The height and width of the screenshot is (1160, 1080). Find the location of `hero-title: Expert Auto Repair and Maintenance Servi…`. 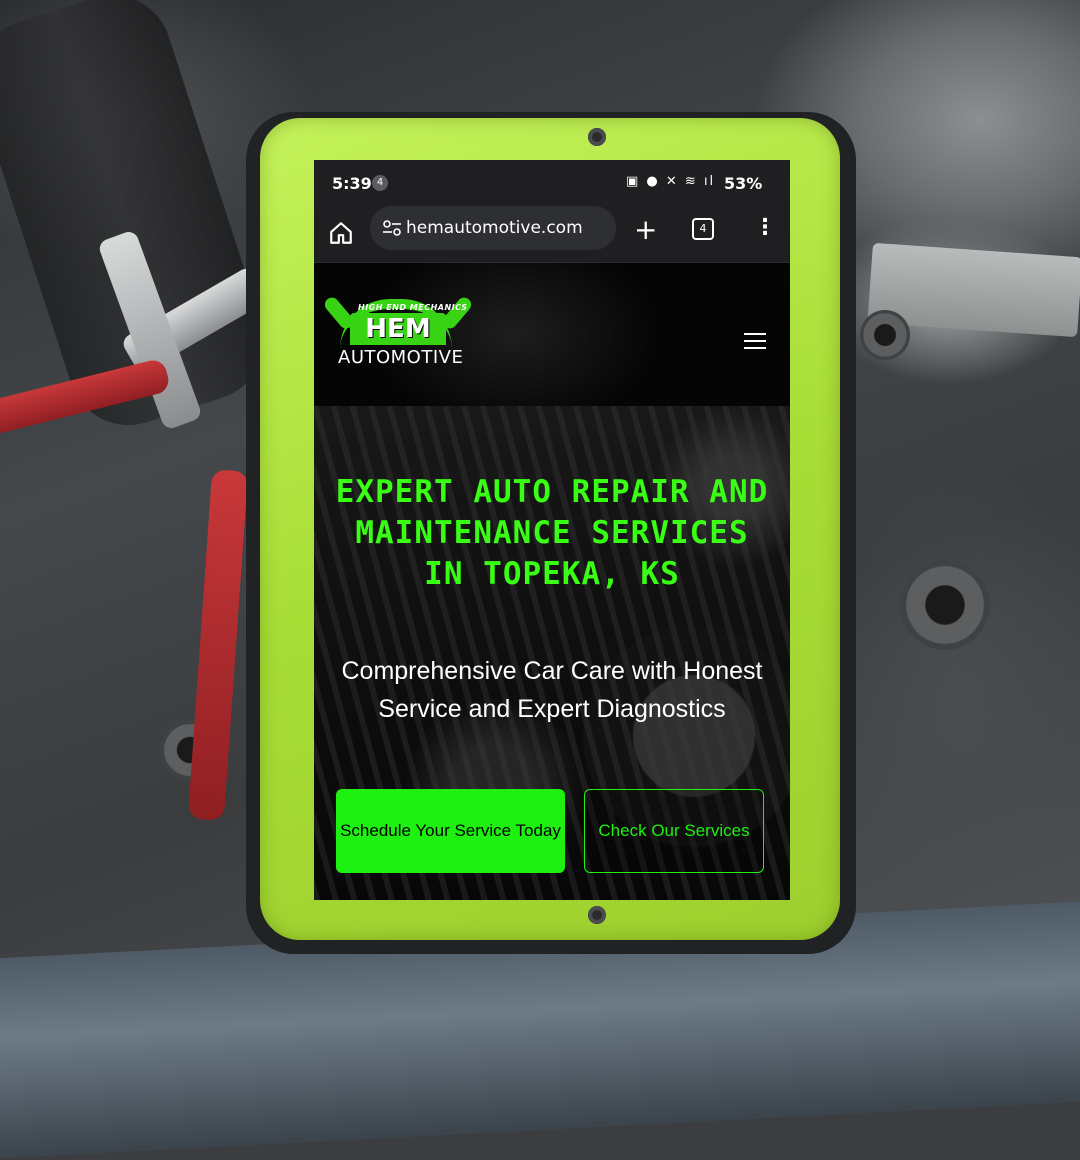

hero-title: Expert Auto Repair and Maintenance Servi… is located at coordinates (552, 533).